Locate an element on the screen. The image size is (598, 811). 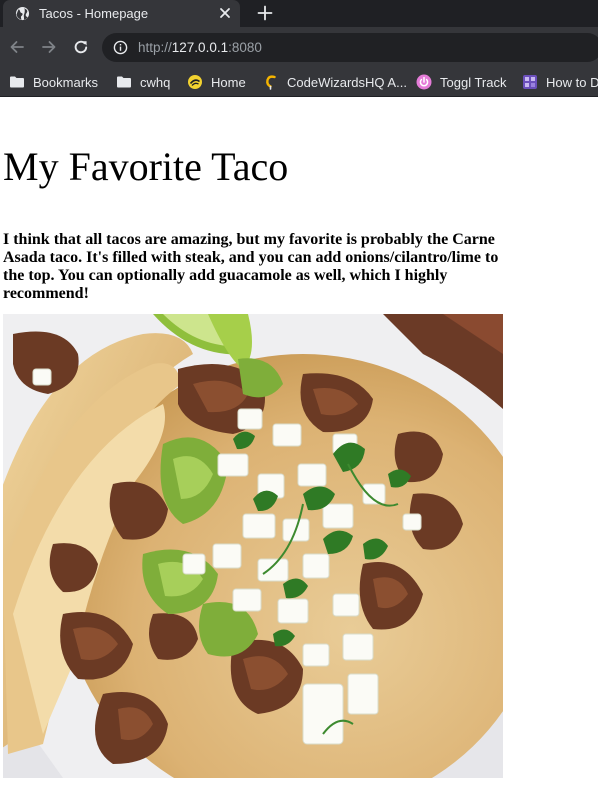
url-port: :8080 is located at coordinates (245, 47).